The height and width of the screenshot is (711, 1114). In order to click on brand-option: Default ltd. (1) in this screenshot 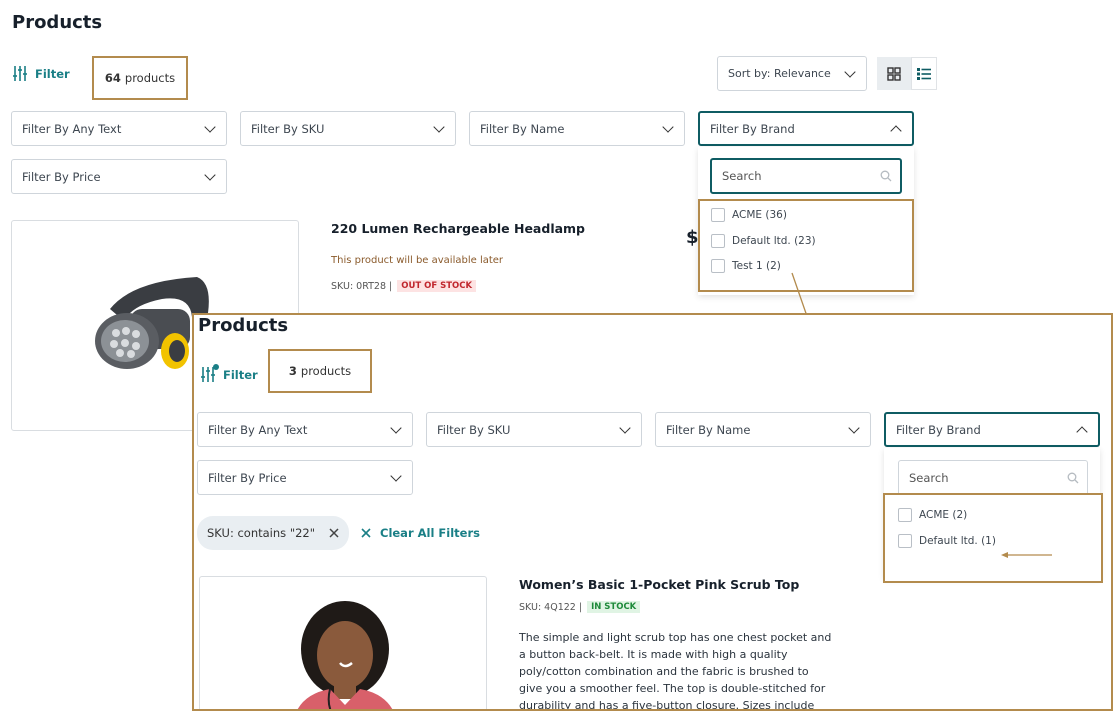, I will do `click(947, 541)`.